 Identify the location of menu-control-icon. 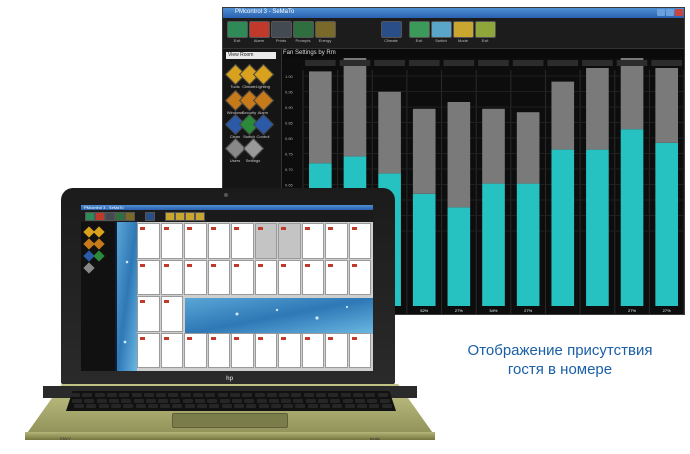
(263, 124).